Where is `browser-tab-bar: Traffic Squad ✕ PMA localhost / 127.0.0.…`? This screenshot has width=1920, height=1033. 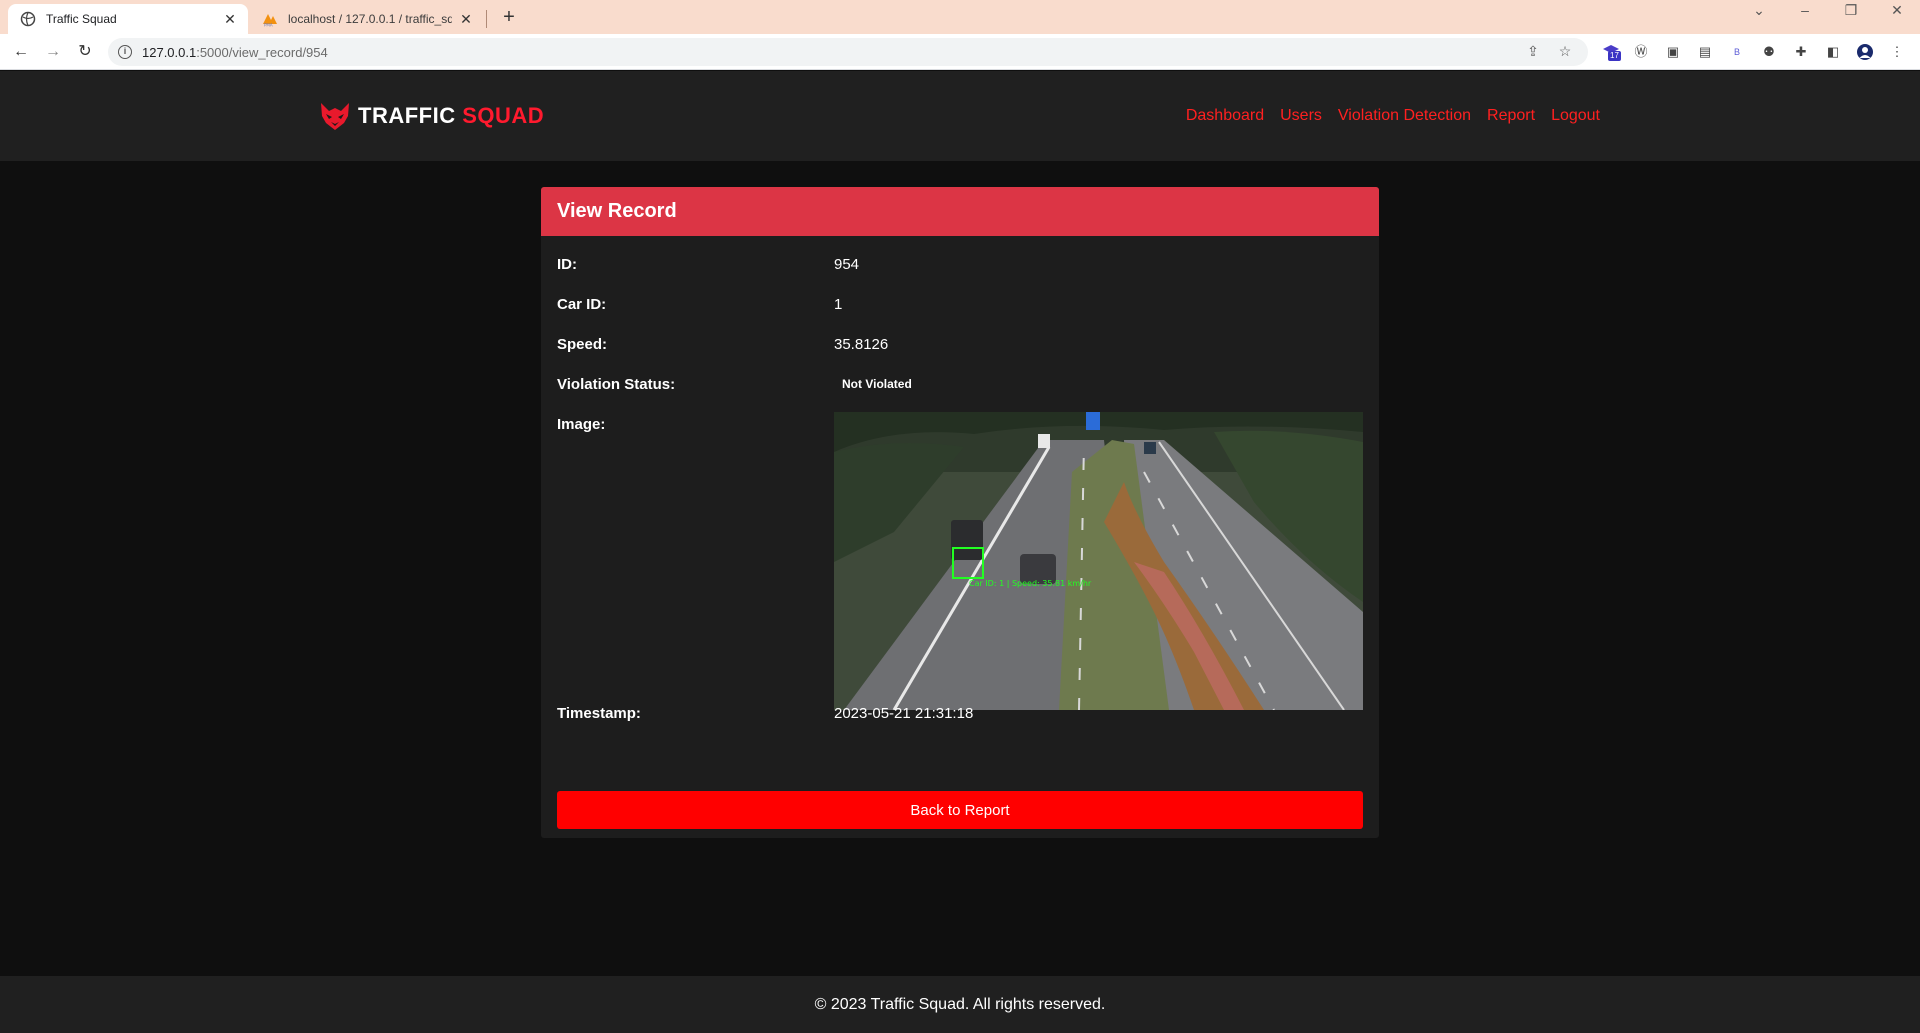
browser-tab-bar: Traffic Squad ✕ PMA localhost / 127.0.0.… is located at coordinates (960, 17).